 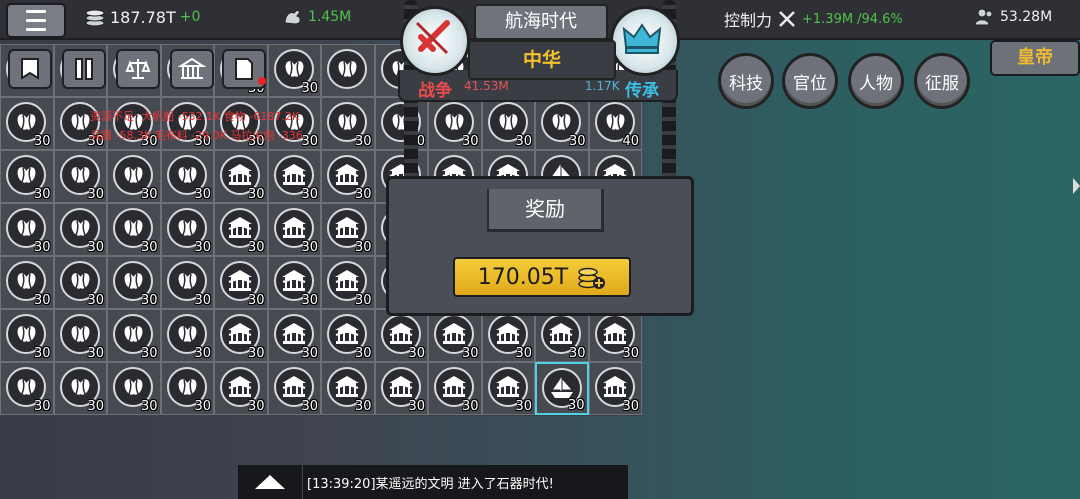 I want to click on conquer-button: 征服, so click(x=942, y=81).